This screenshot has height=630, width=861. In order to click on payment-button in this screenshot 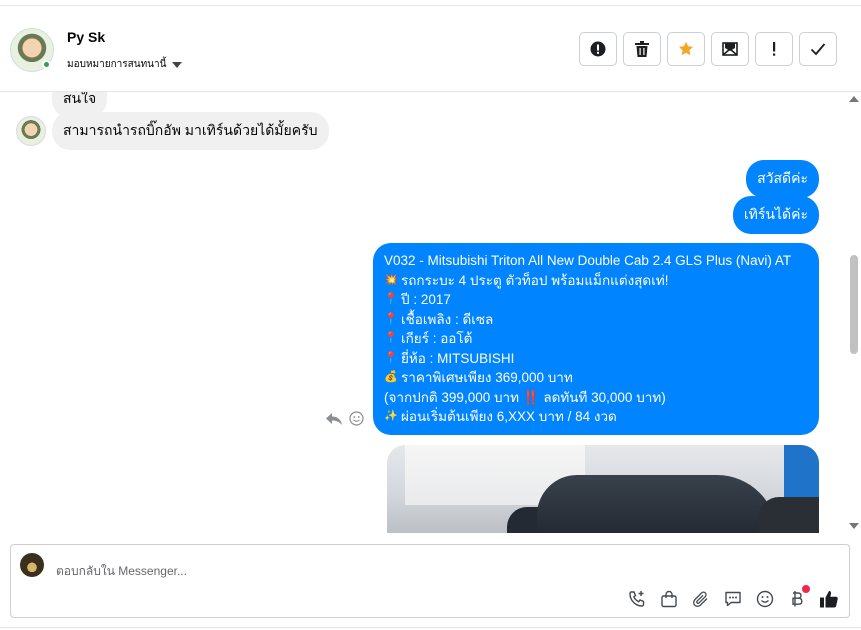, I will do `click(798, 597)`.